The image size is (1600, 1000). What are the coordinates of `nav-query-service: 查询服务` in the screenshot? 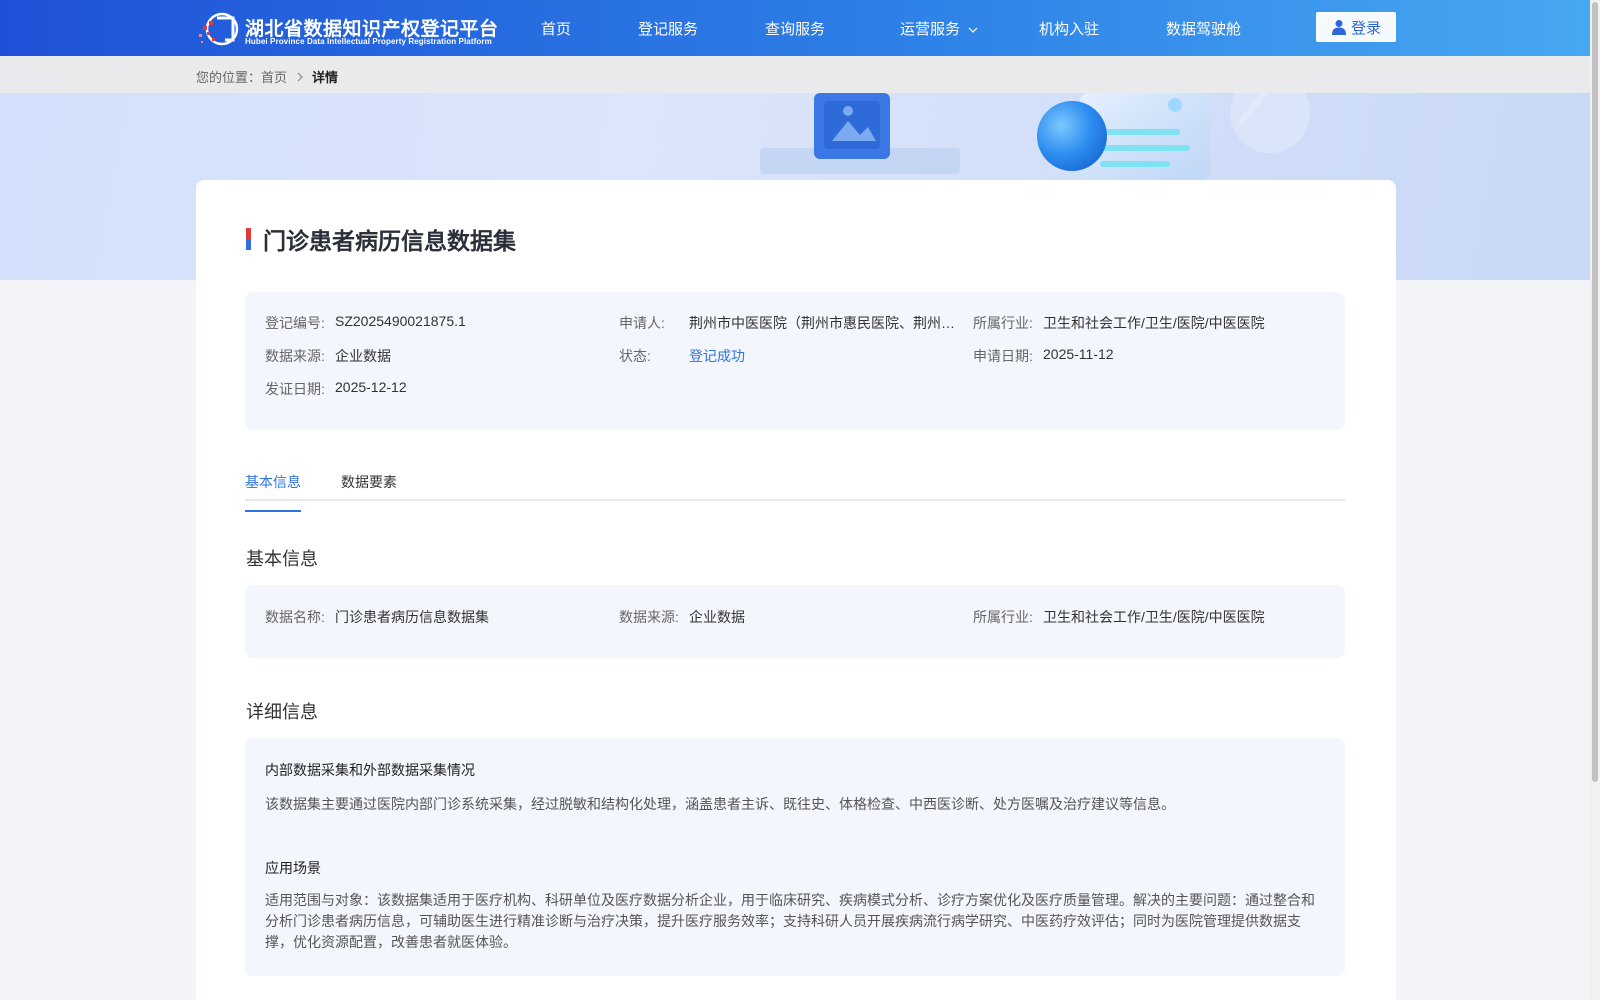 It's located at (795, 28).